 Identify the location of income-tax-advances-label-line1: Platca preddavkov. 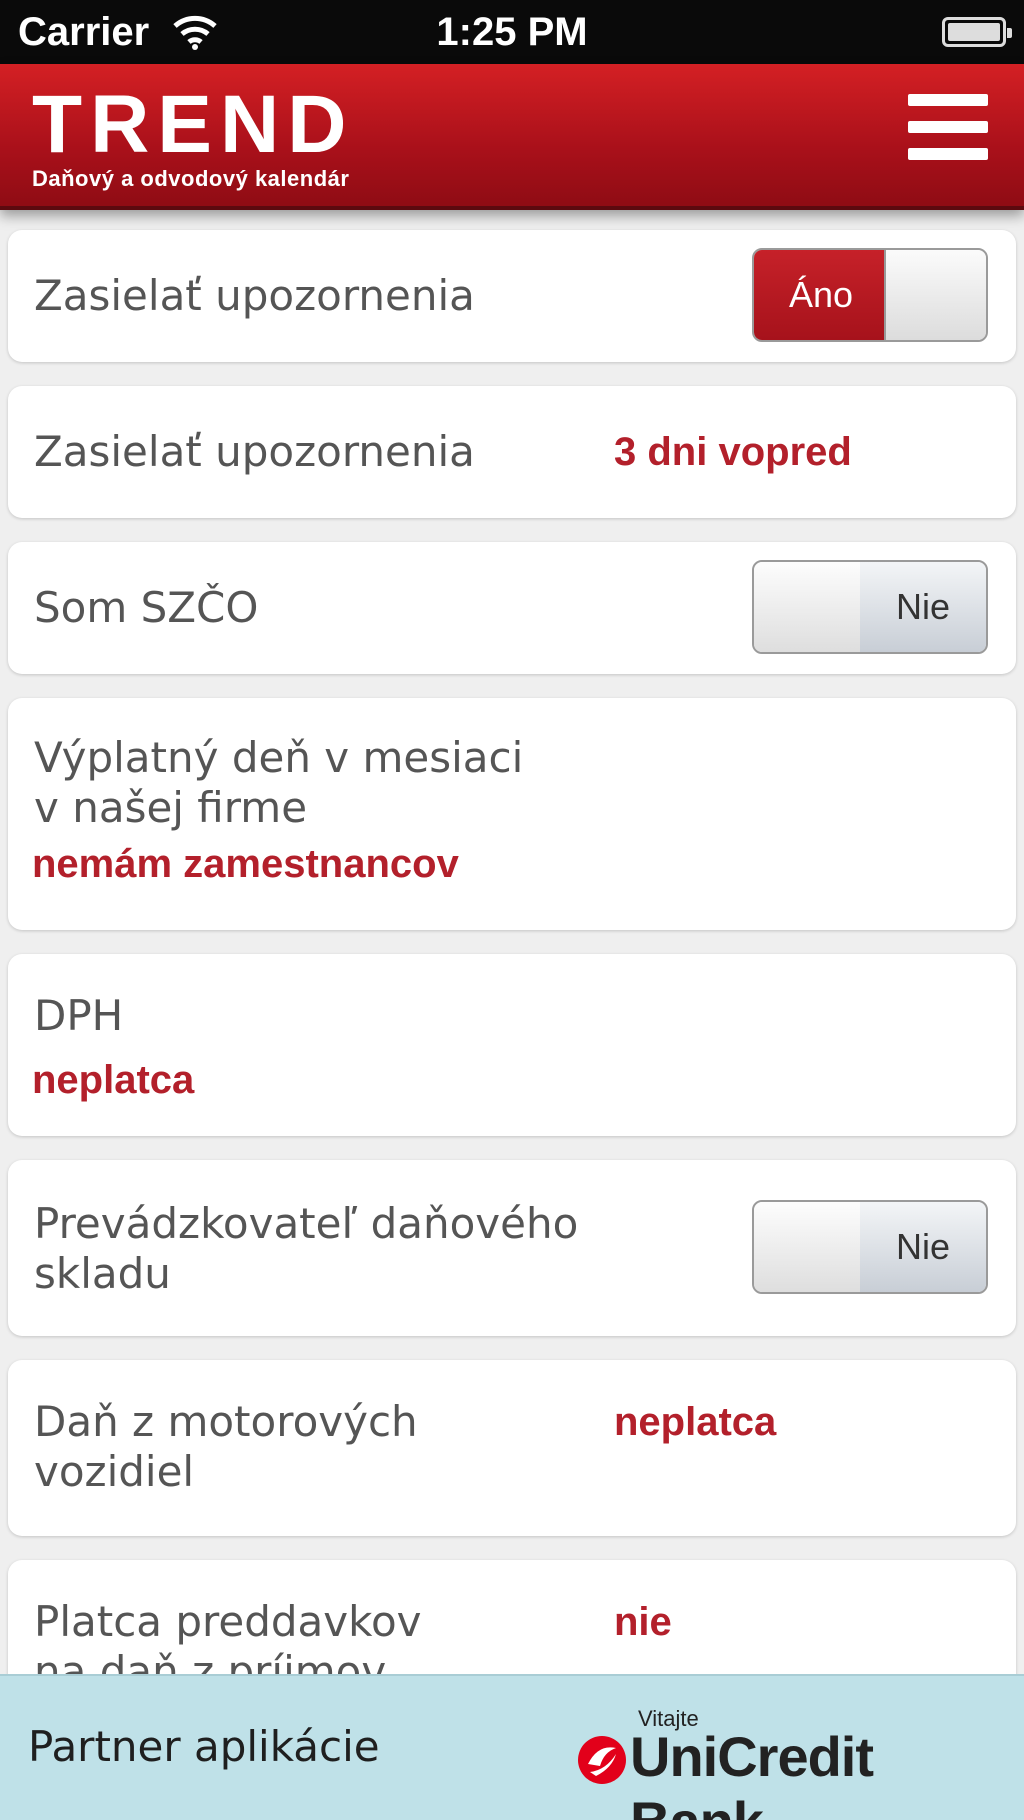
(228, 1621).